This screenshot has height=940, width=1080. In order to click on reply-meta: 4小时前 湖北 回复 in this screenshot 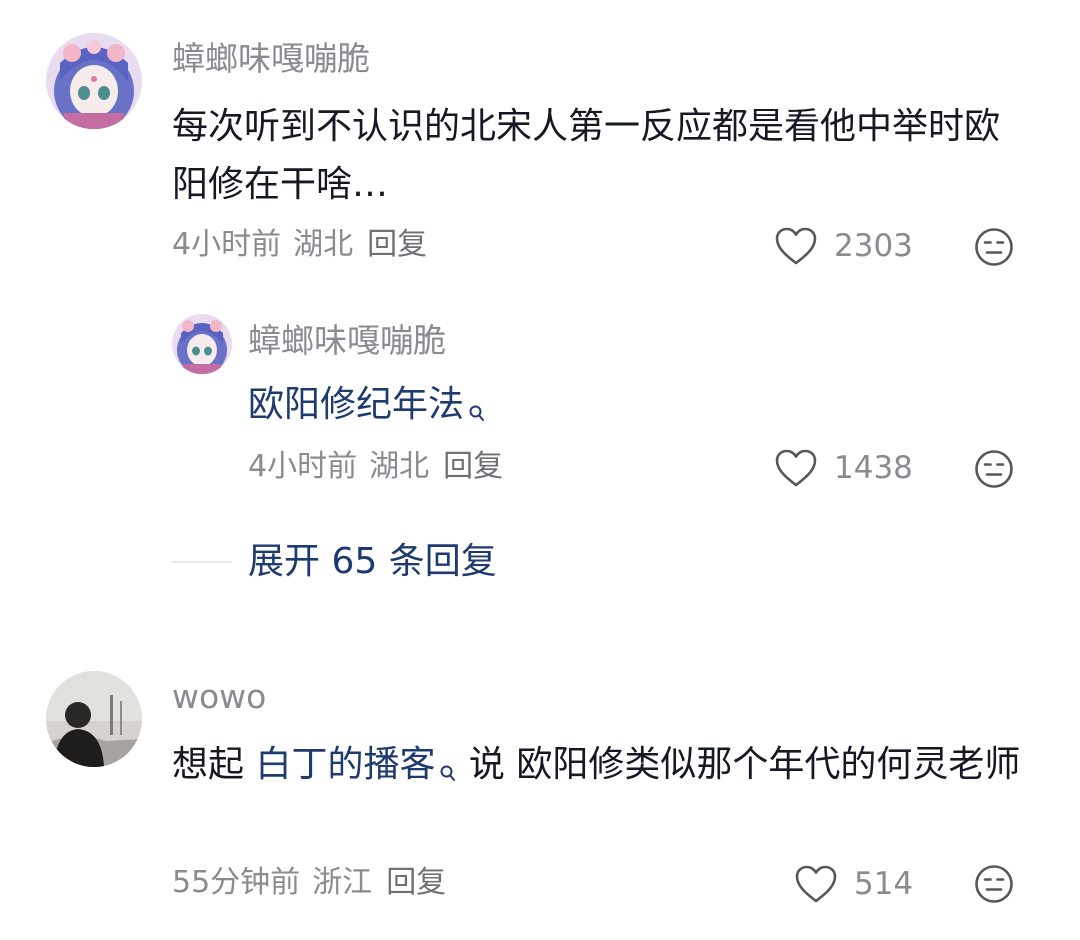, I will do `click(375, 467)`.